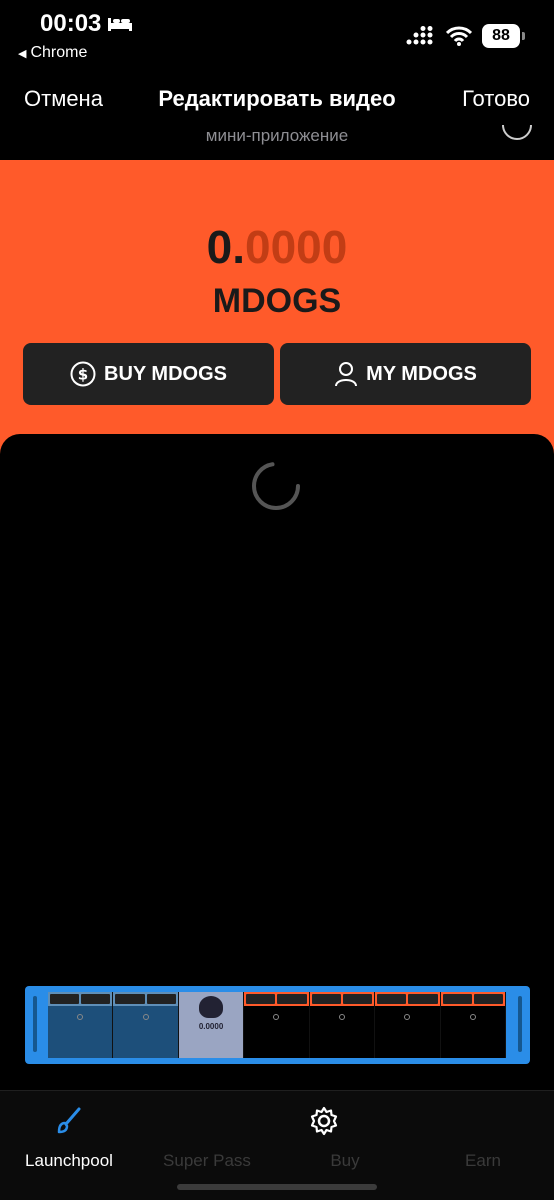 The height and width of the screenshot is (1200, 554). I want to click on dollar-coin-icon: $, so click(83, 374).